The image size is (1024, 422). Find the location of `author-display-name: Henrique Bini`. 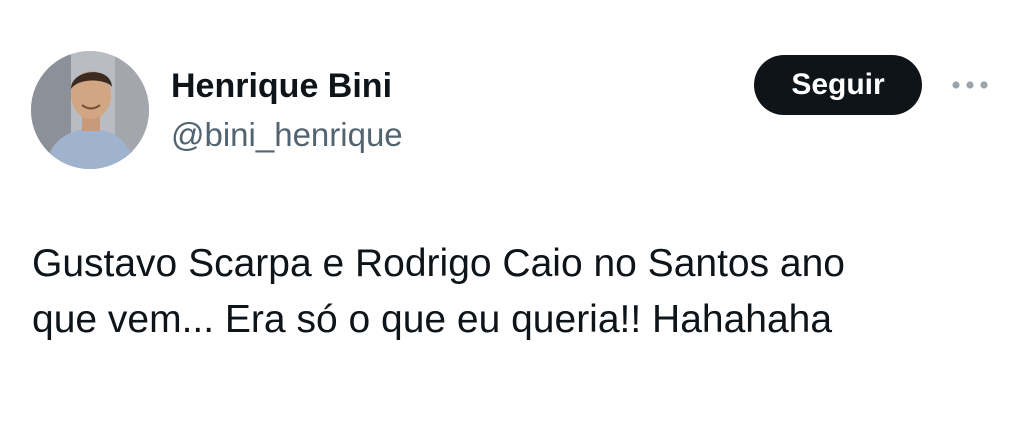

author-display-name: Henrique Bini is located at coordinates (281, 86).